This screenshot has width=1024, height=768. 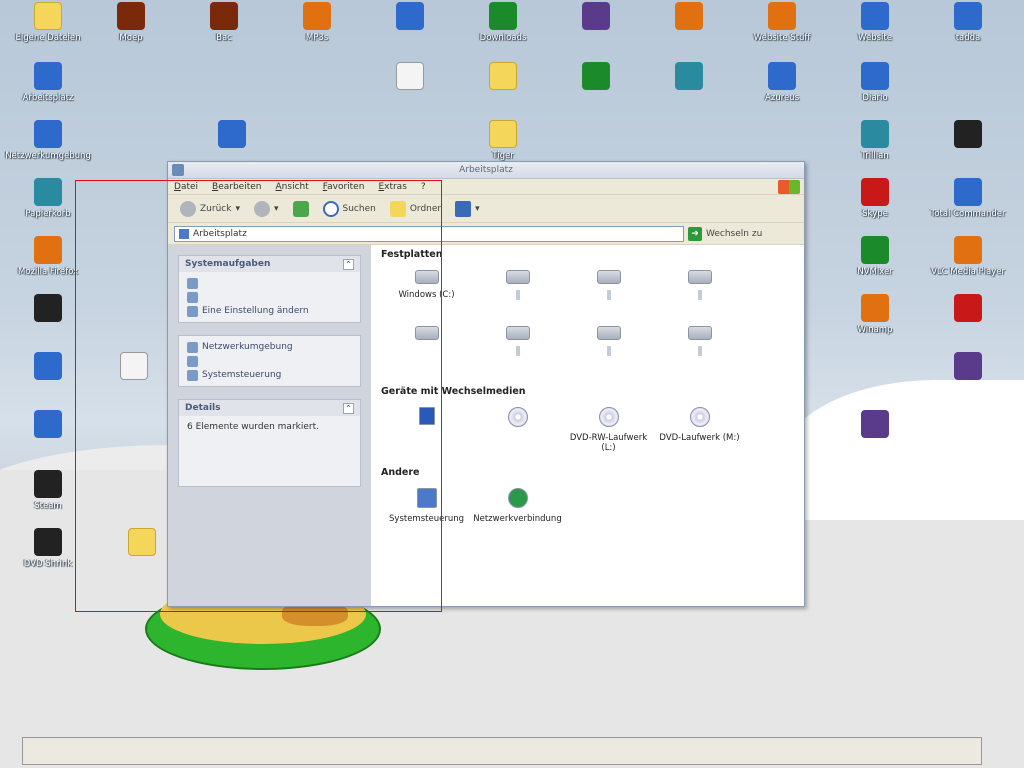 I want to click on desktop-shortcut: Trillian, so click(x=875, y=140).